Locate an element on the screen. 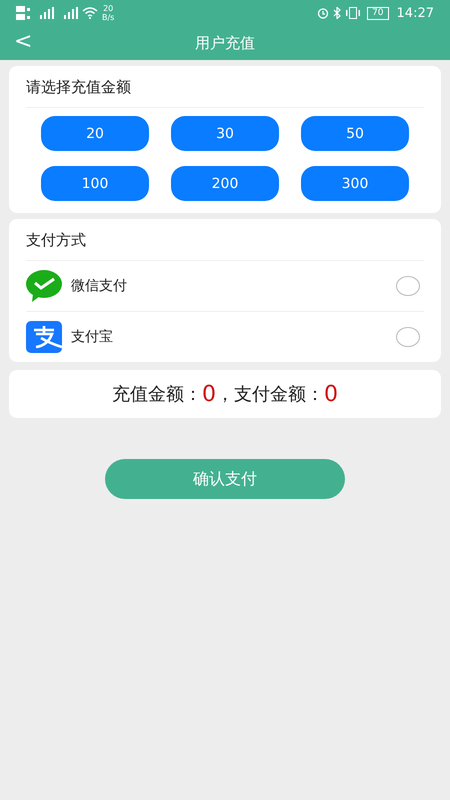  payment-app-icon is located at coordinates (44, 337).